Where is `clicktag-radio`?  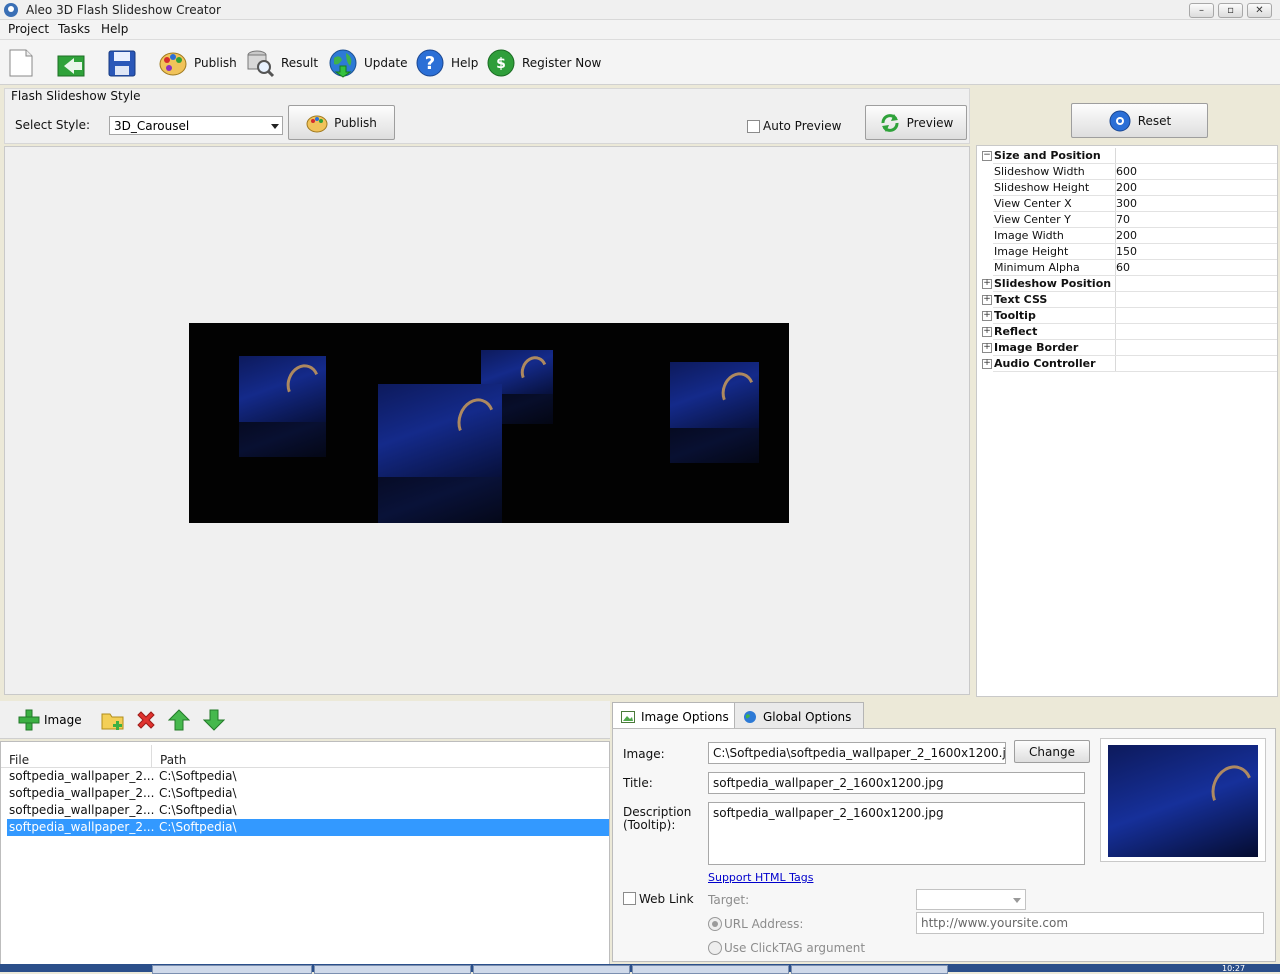
clicktag-radio is located at coordinates (715, 948).